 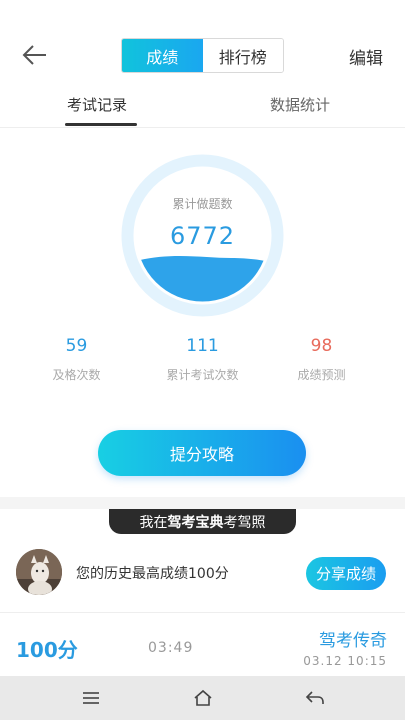 What do you see at coordinates (91, 698) in the screenshot?
I see `menu-icon` at bounding box center [91, 698].